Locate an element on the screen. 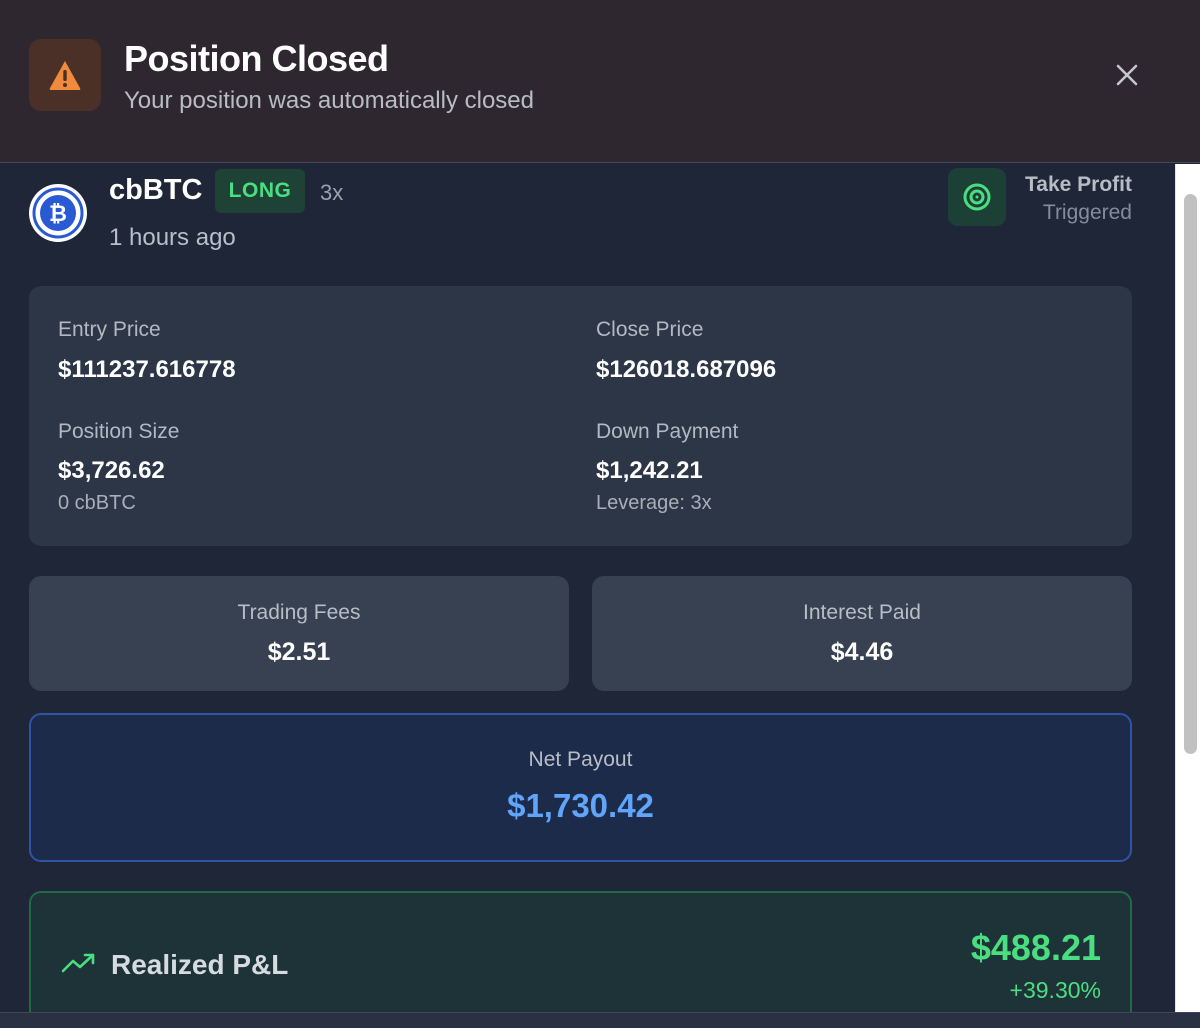  scrollbar is located at coordinates (1187, 589).